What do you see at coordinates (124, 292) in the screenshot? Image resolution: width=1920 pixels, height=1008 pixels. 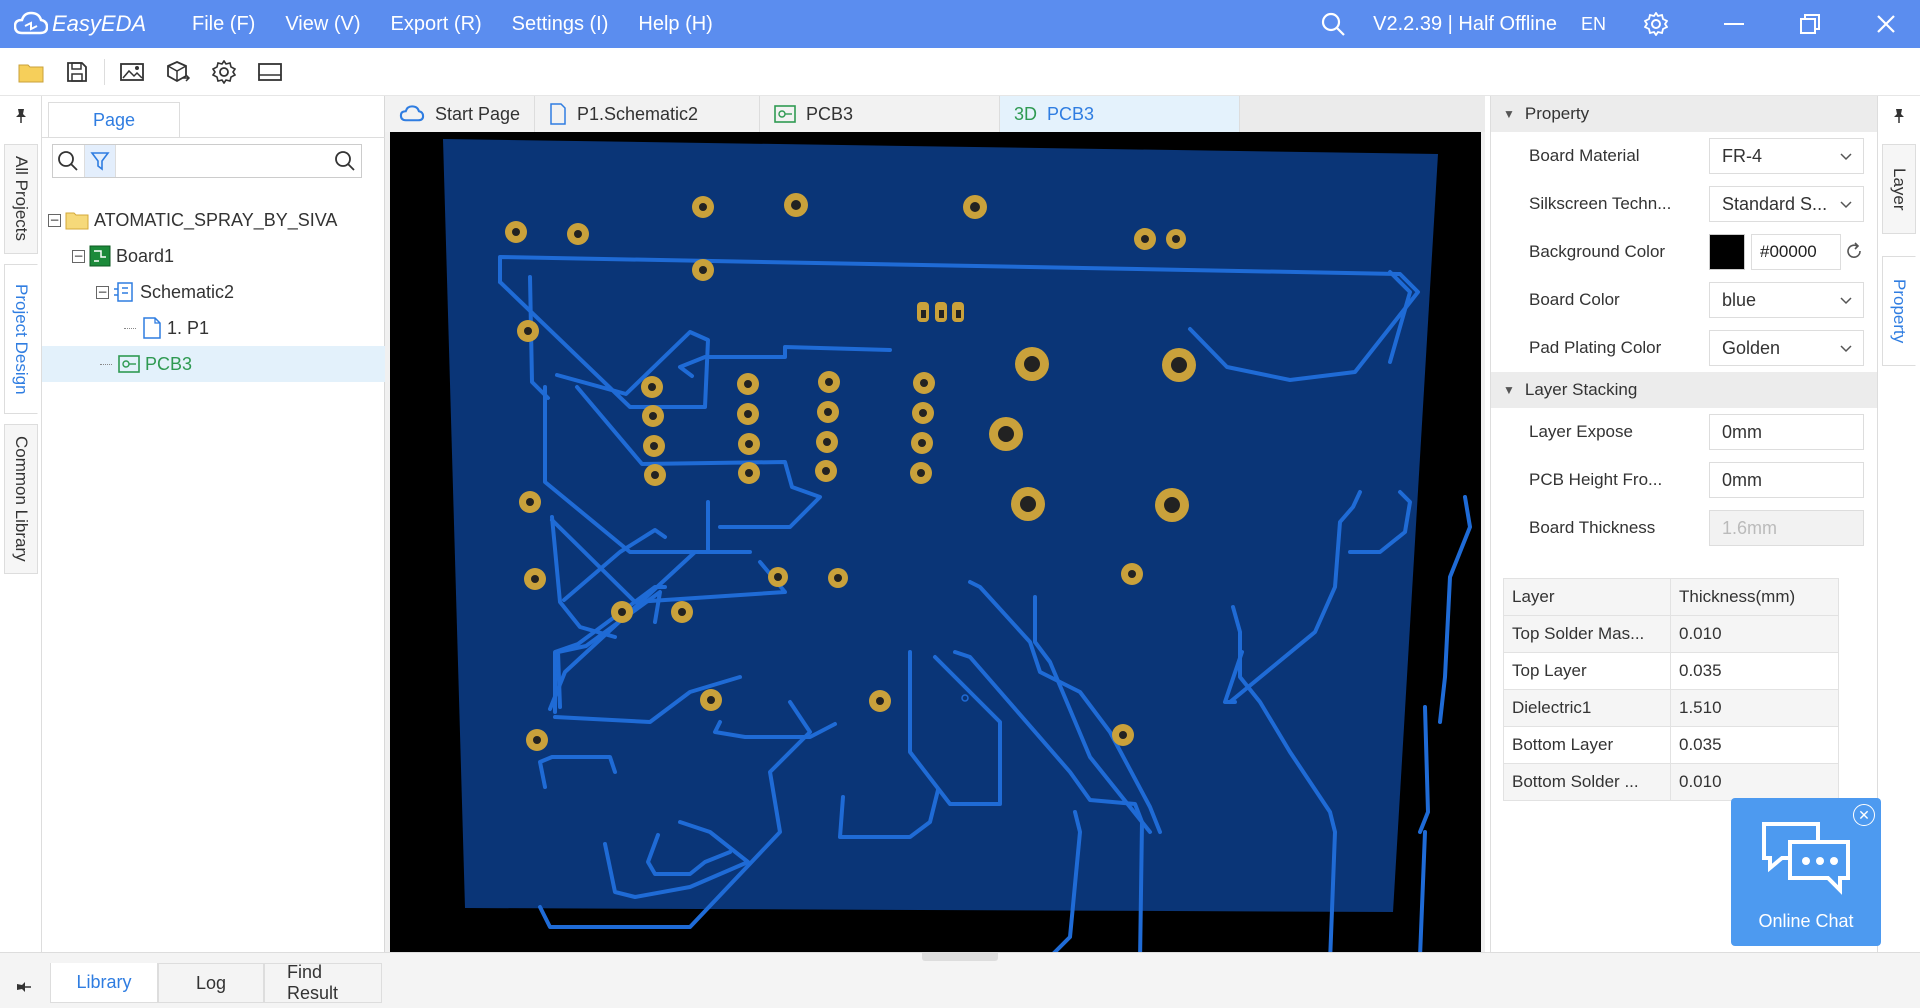 I see `schematic-icon` at bounding box center [124, 292].